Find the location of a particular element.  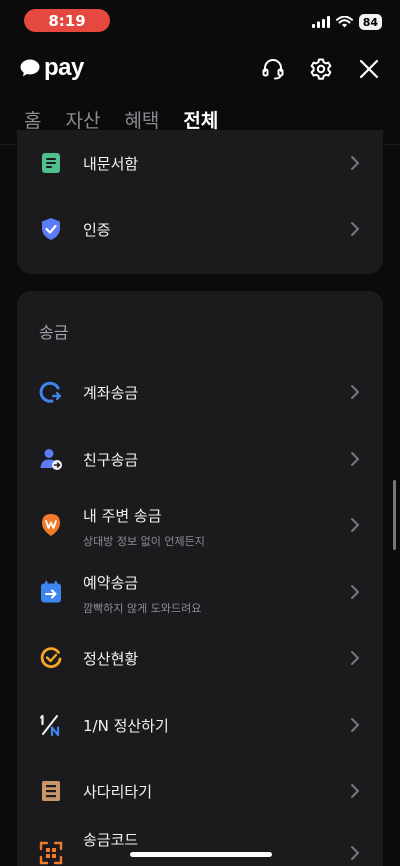

status-time: 8:19 is located at coordinates (67, 20).